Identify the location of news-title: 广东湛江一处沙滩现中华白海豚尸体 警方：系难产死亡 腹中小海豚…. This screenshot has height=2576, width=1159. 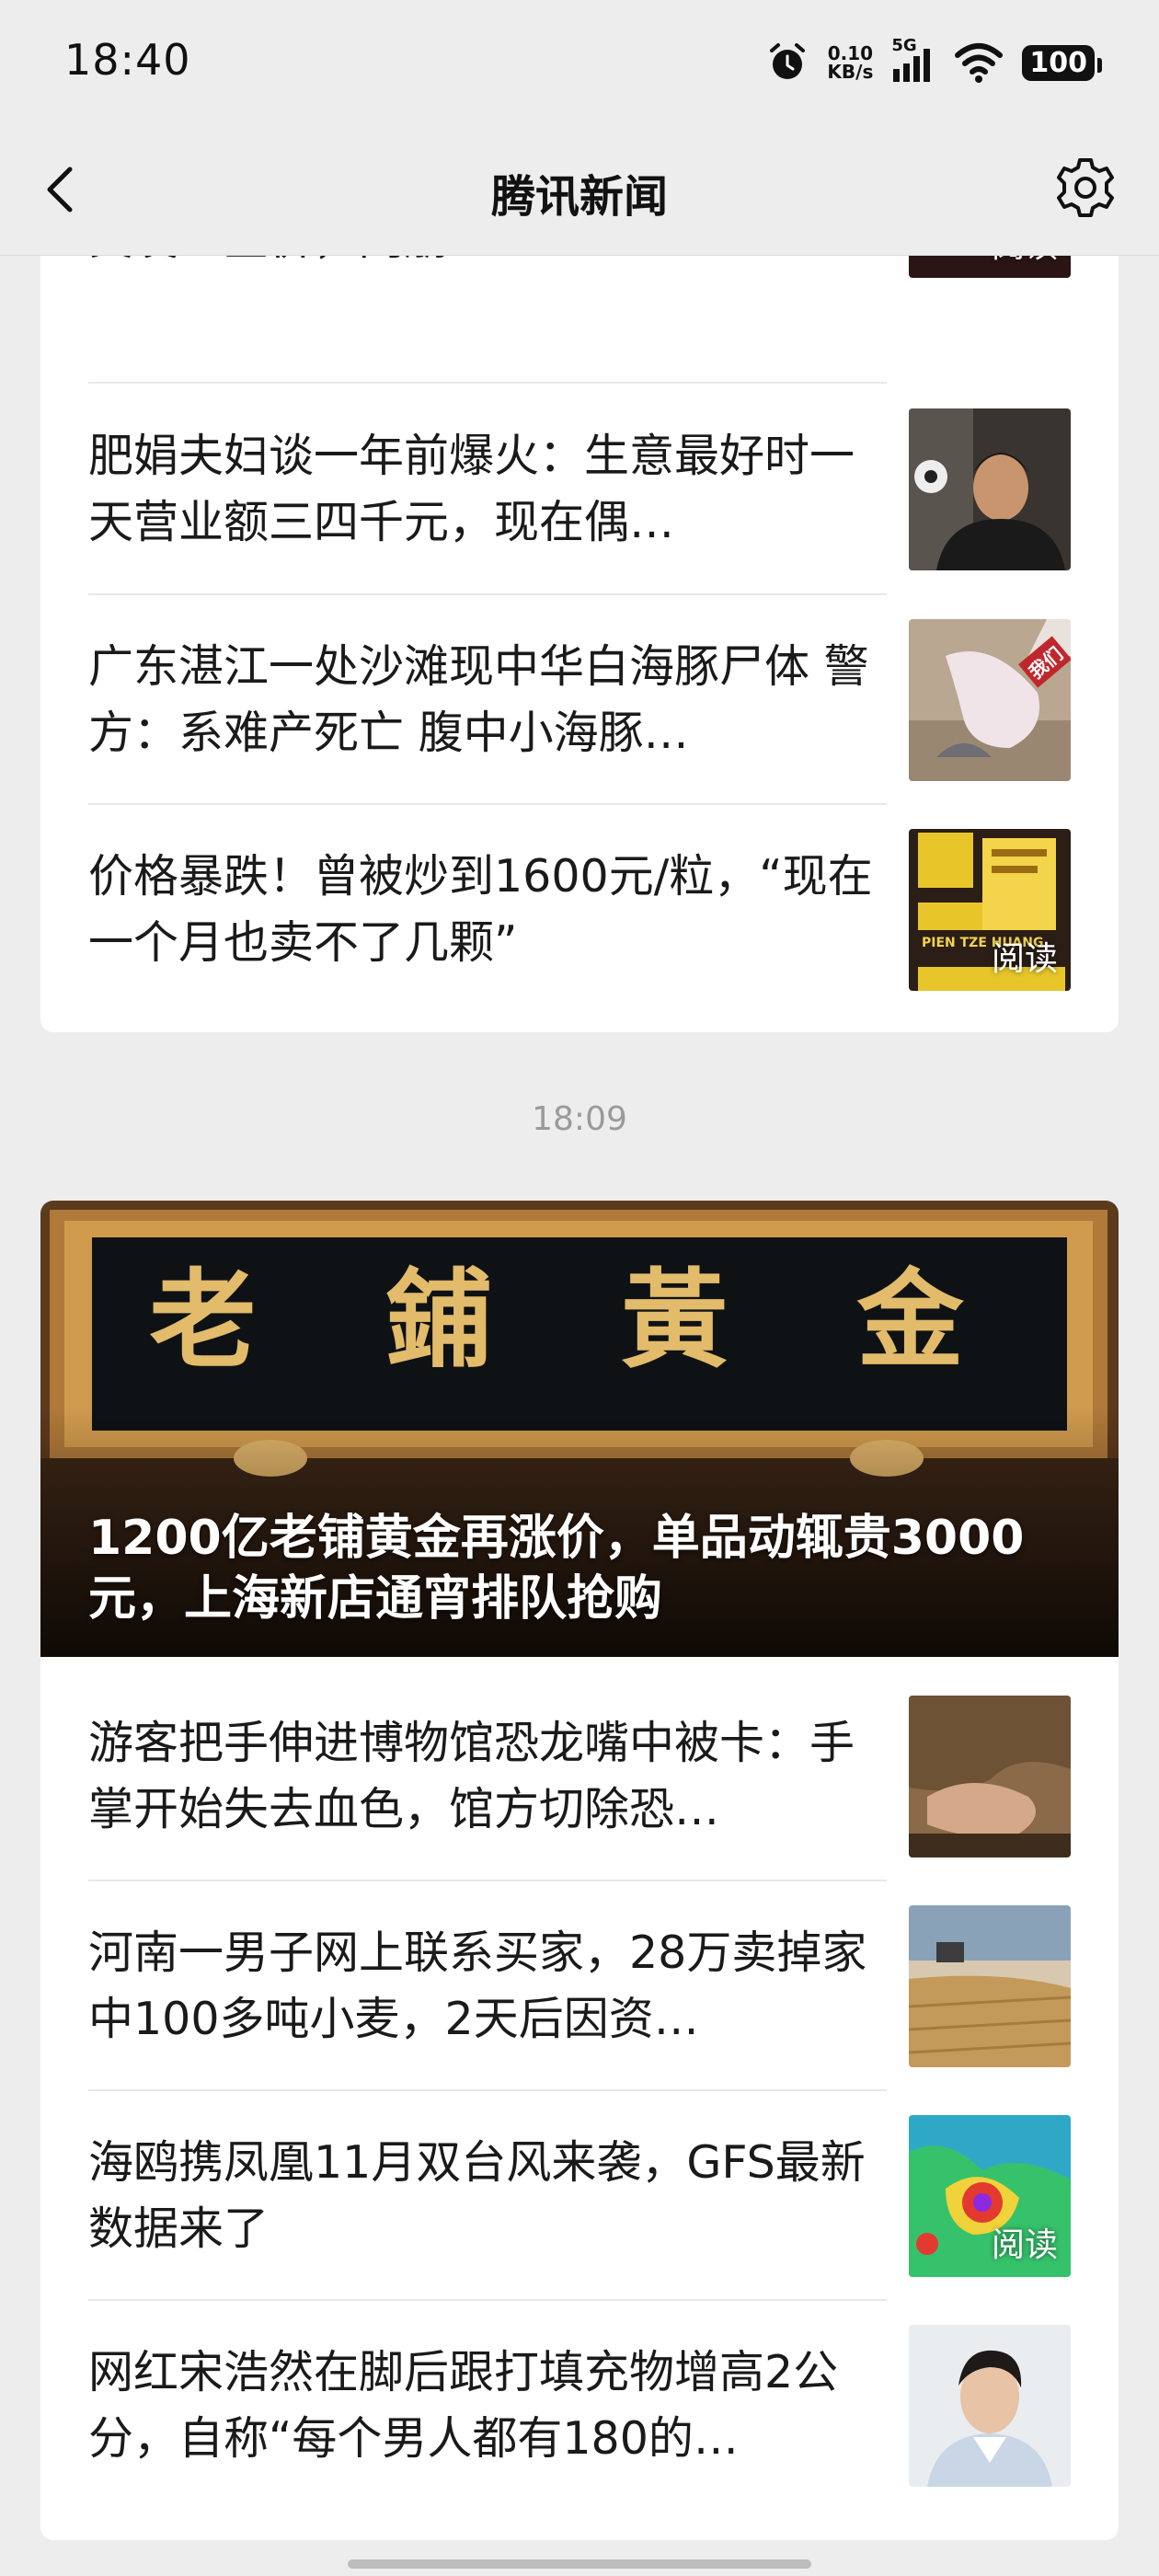
(478, 699).